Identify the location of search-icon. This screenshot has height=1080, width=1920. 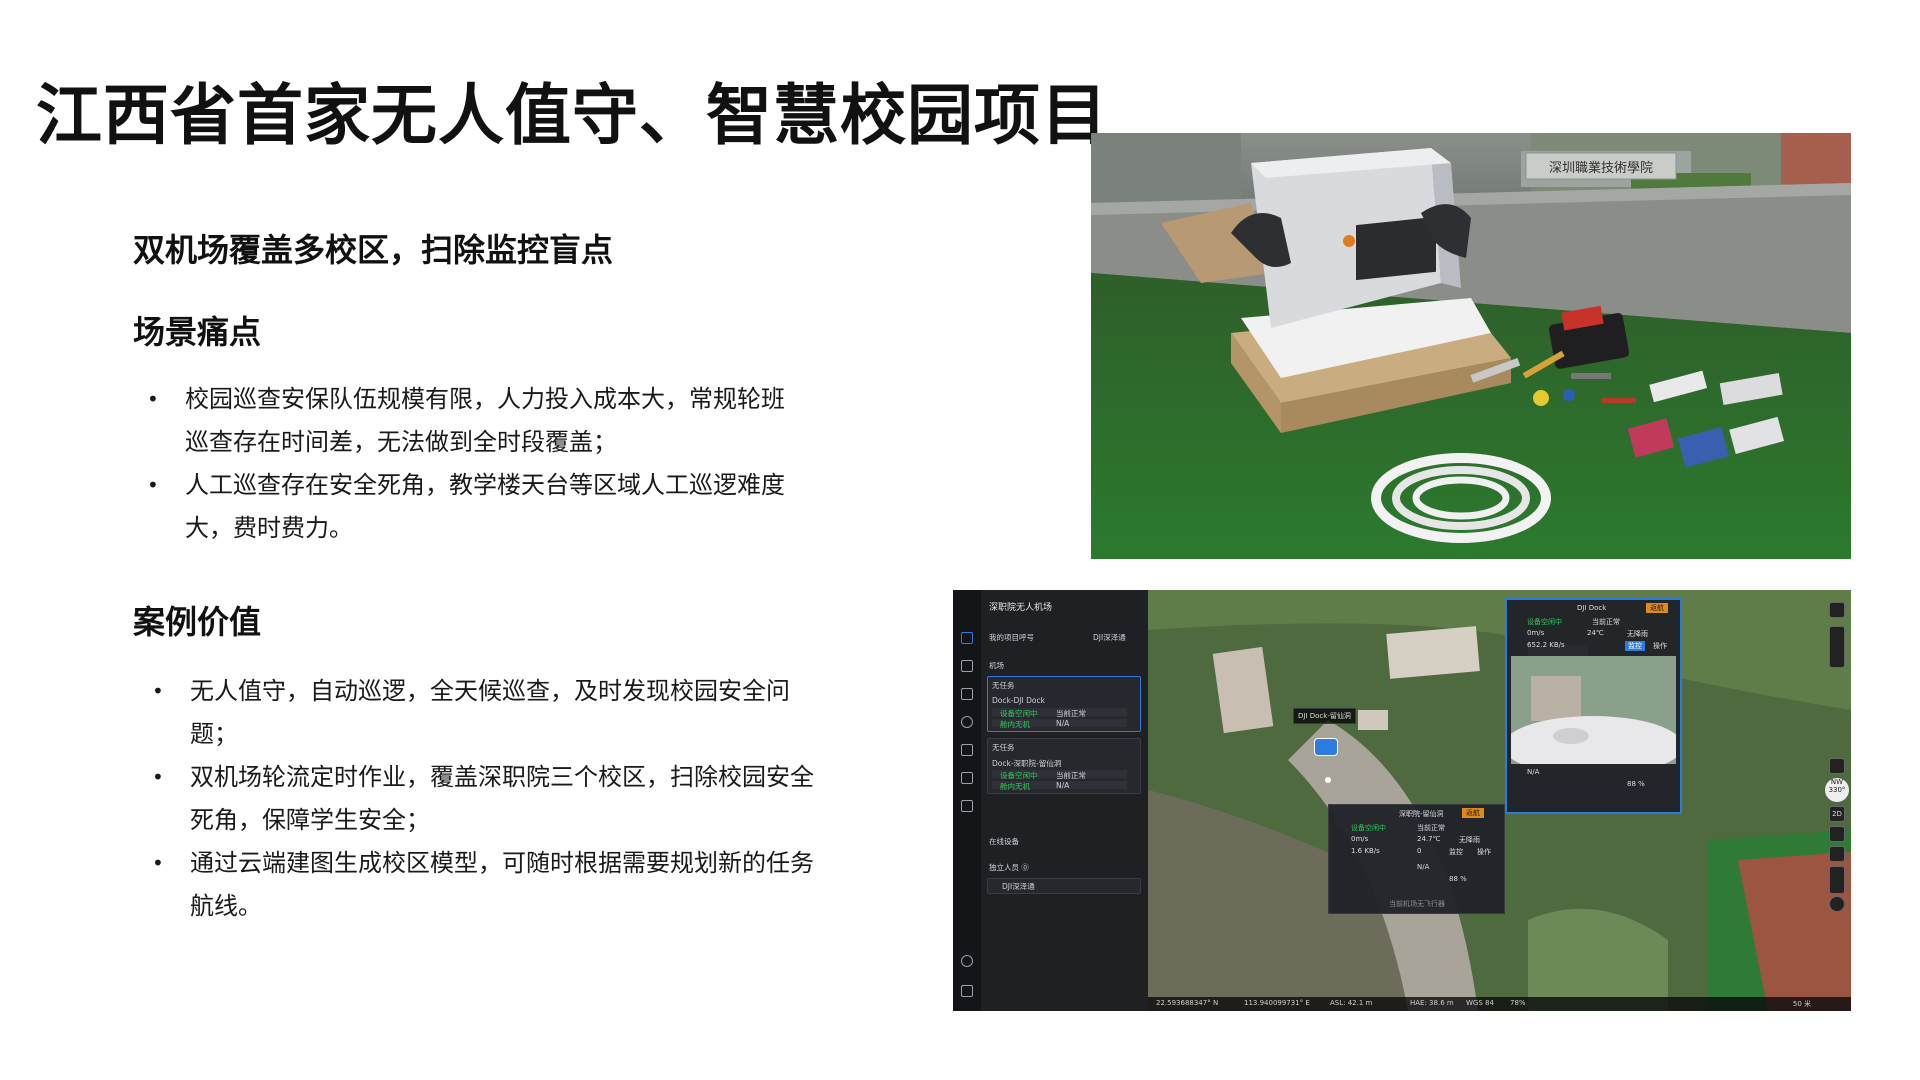
(1837, 610).